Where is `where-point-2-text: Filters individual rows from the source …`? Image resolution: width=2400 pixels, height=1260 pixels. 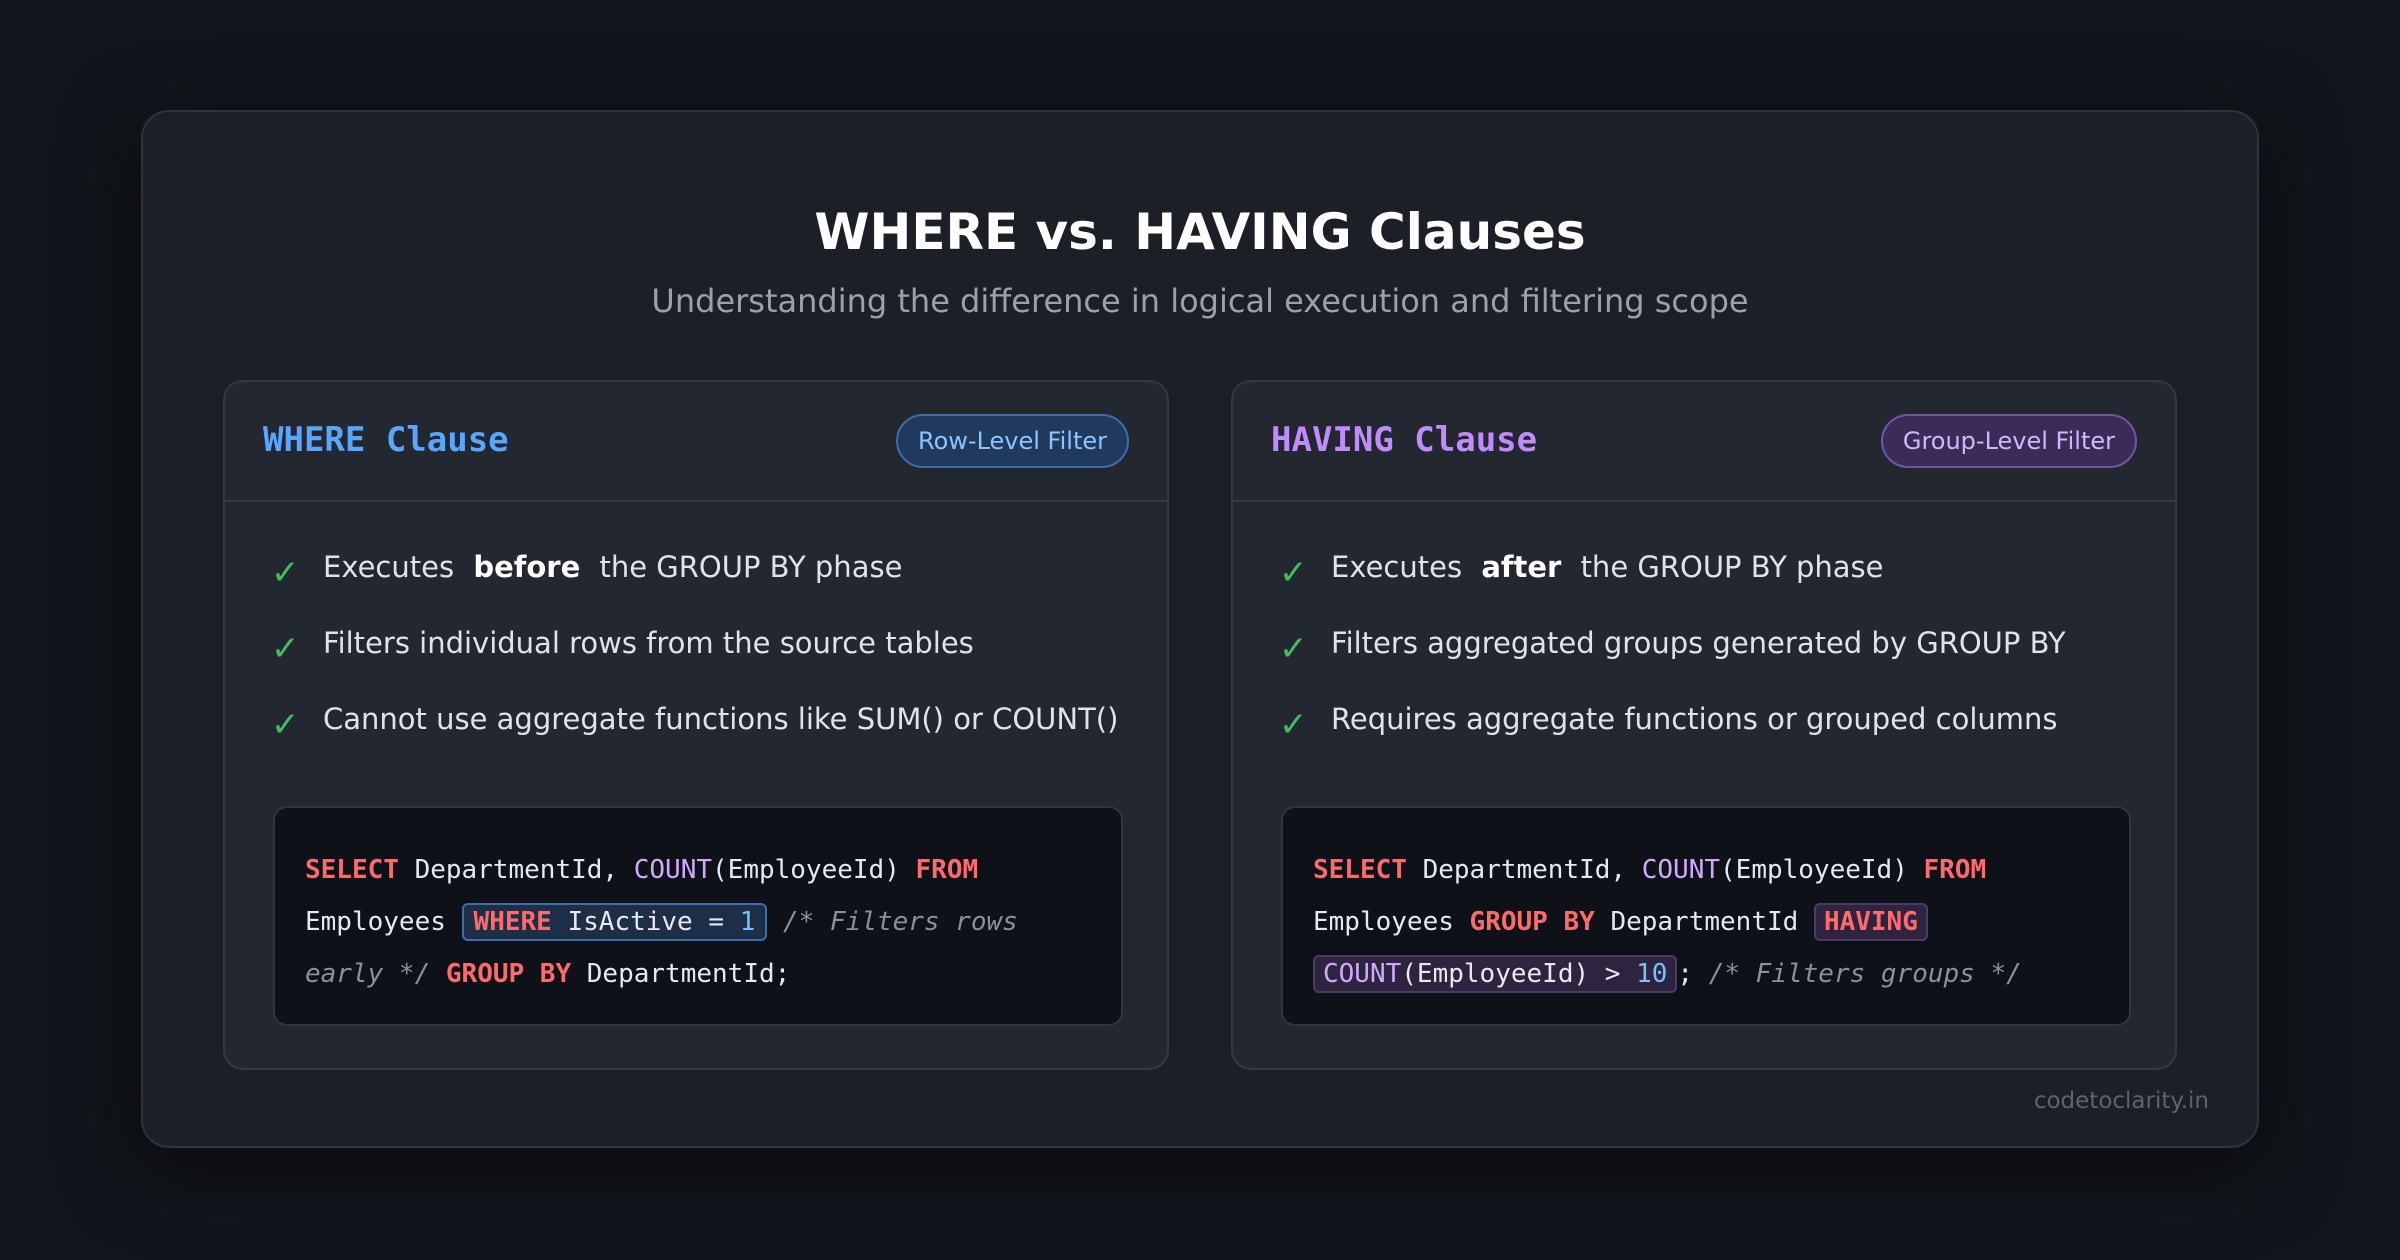 where-point-2-text: Filters individual rows from the source … is located at coordinates (648, 643).